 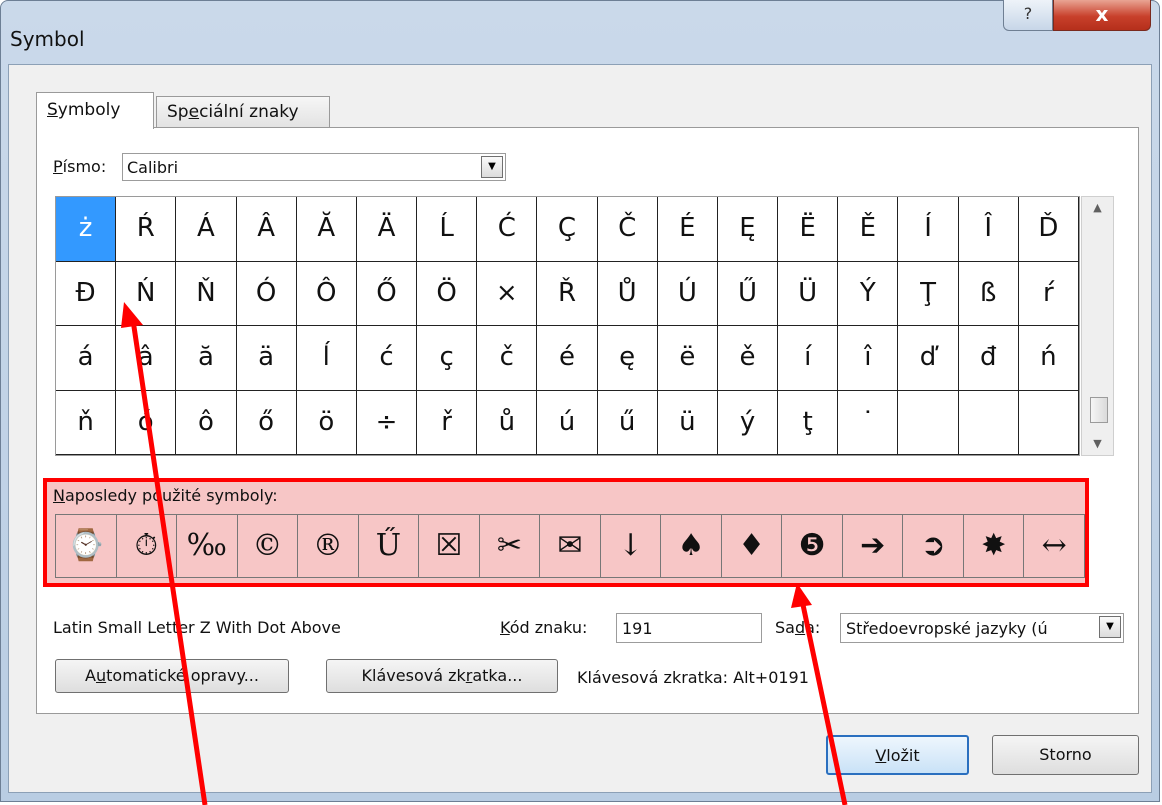 What do you see at coordinates (801, 595) in the screenshot?
I see `annotation-arrow-2-head` at bounding box center [801, 595].